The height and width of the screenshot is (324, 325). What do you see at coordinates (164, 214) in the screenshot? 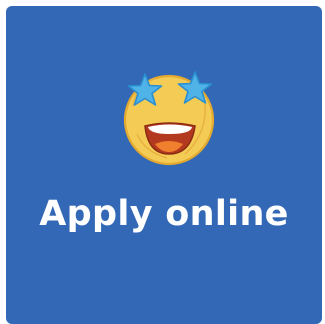
I see `tile-label: Apply online` at bounding box center [164, 214].